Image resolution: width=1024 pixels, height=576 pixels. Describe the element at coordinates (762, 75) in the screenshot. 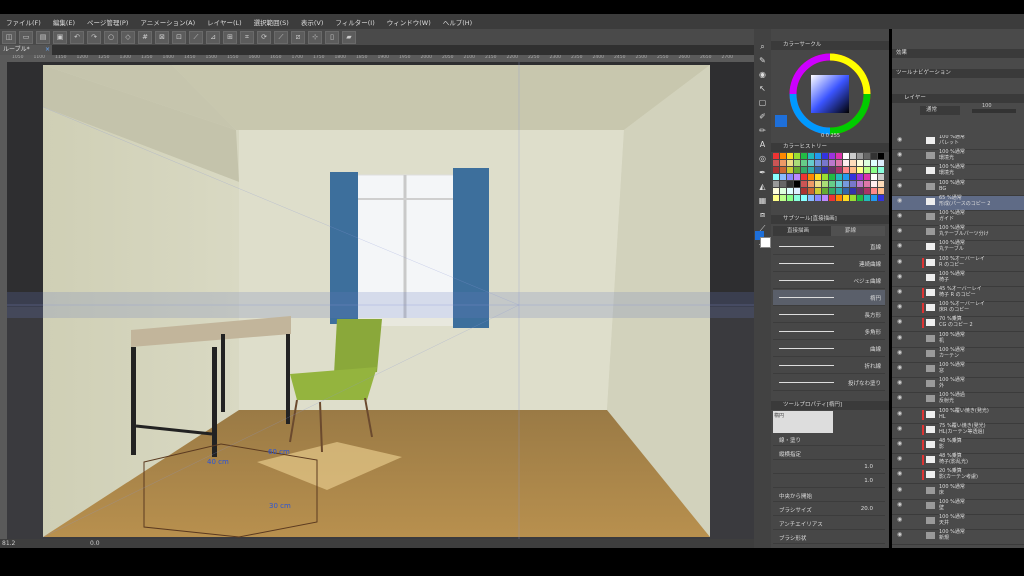

I see `operation-tool-icon: ◉` at that location.